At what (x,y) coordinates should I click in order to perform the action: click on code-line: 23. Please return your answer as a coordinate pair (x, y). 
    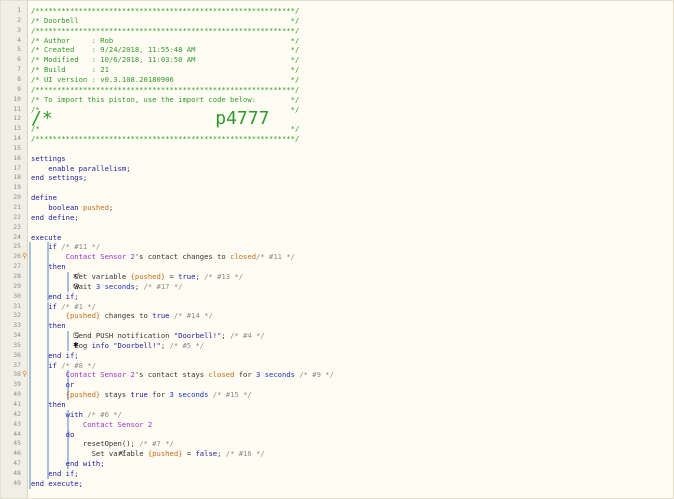
    Looking at the image, I should click on (337, 228).